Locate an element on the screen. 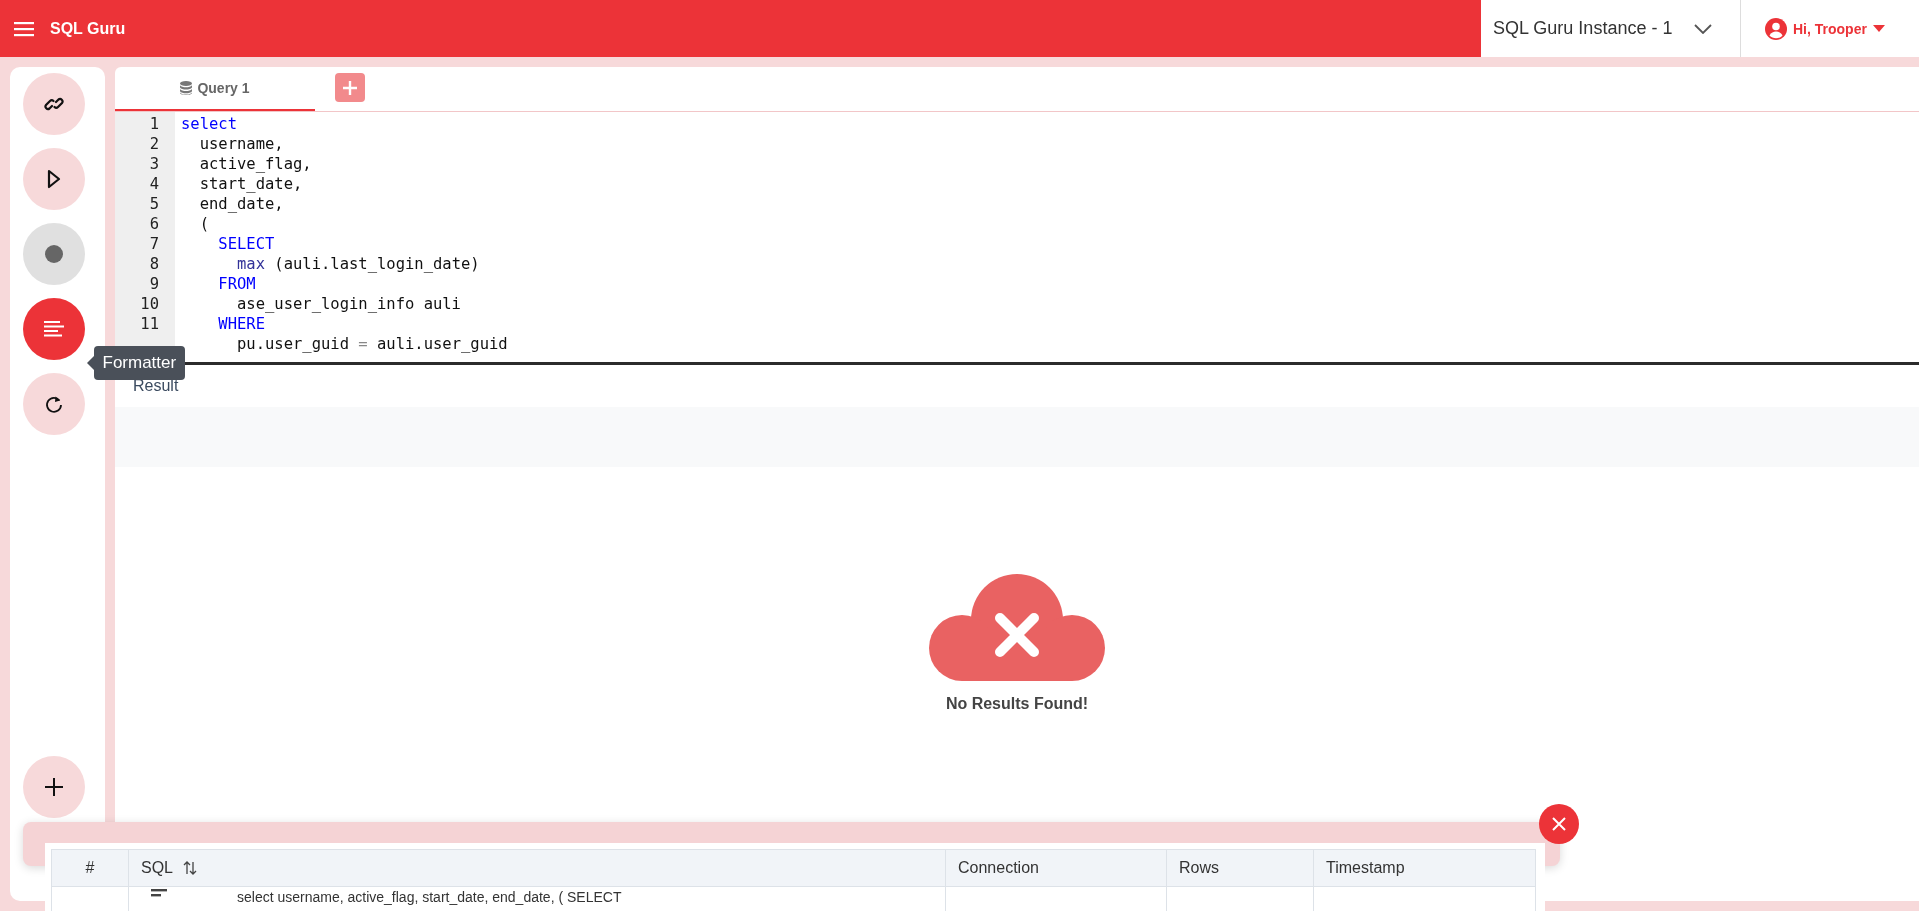 The image size is (1919, 911). line-number: 3 is located at coordinates (154, 164).